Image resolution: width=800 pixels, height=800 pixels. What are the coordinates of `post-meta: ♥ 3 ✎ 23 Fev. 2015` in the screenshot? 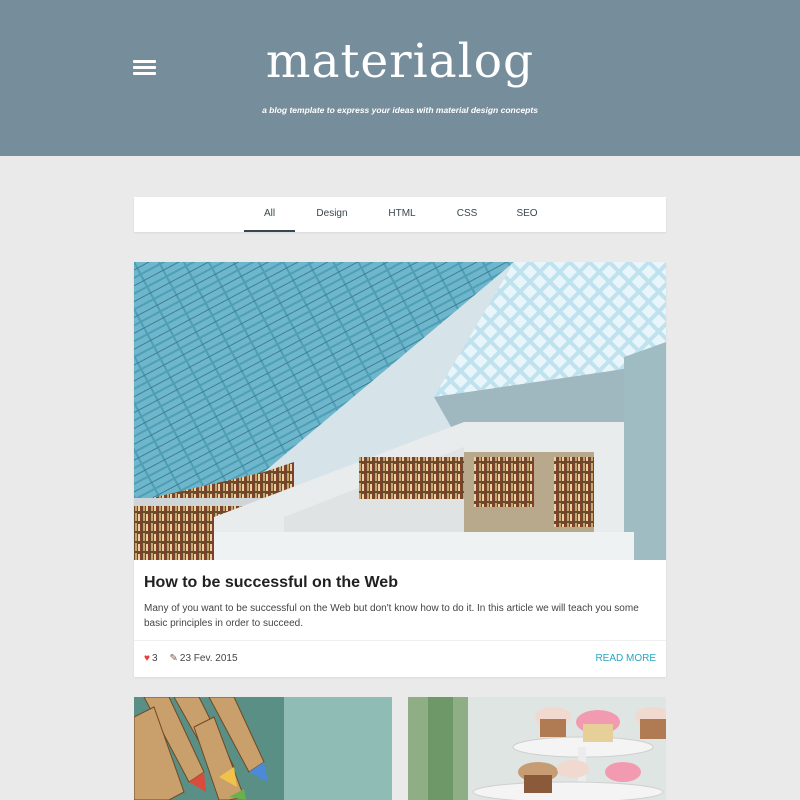 It's located at (191, 658).